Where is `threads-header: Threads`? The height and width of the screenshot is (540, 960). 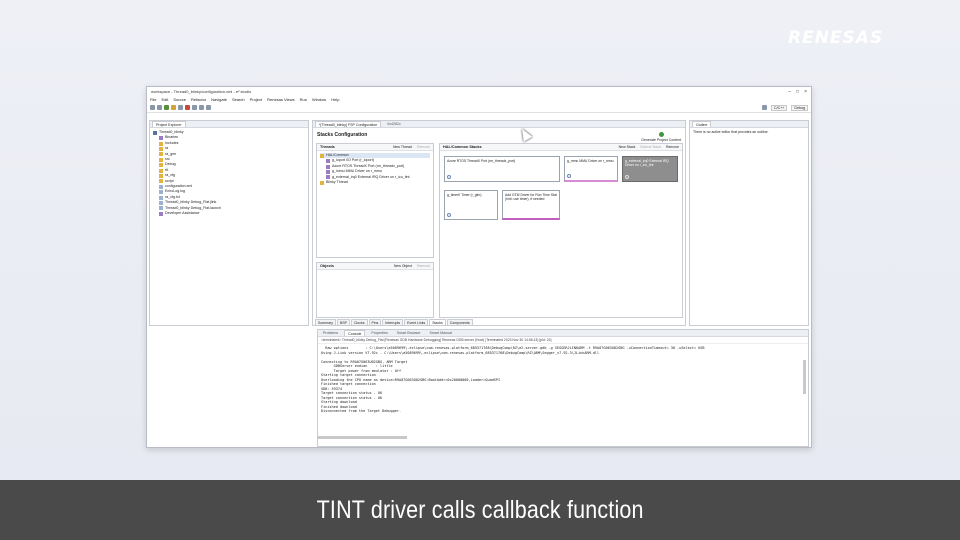
threads-header: Threads is located at coordinates (327, 147).